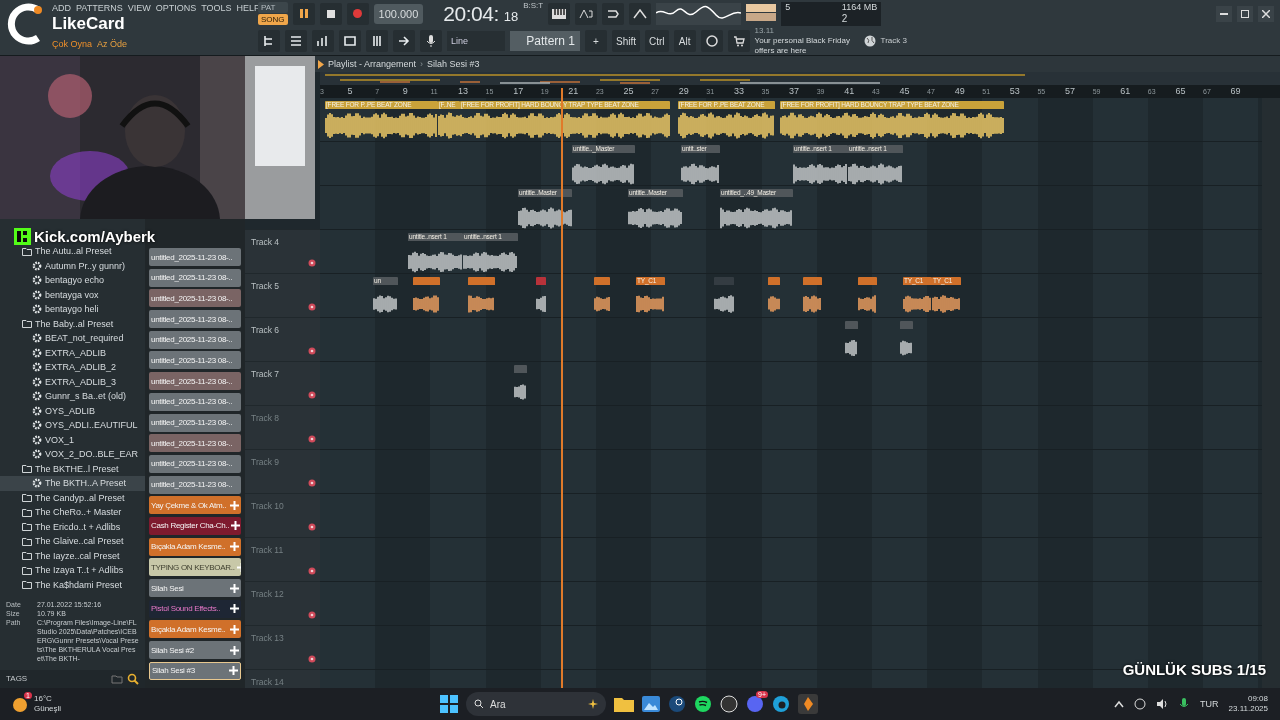  Describe the element at coordinates (265, 374) in the screenshot. I see `track-name: Track 7` at that location.